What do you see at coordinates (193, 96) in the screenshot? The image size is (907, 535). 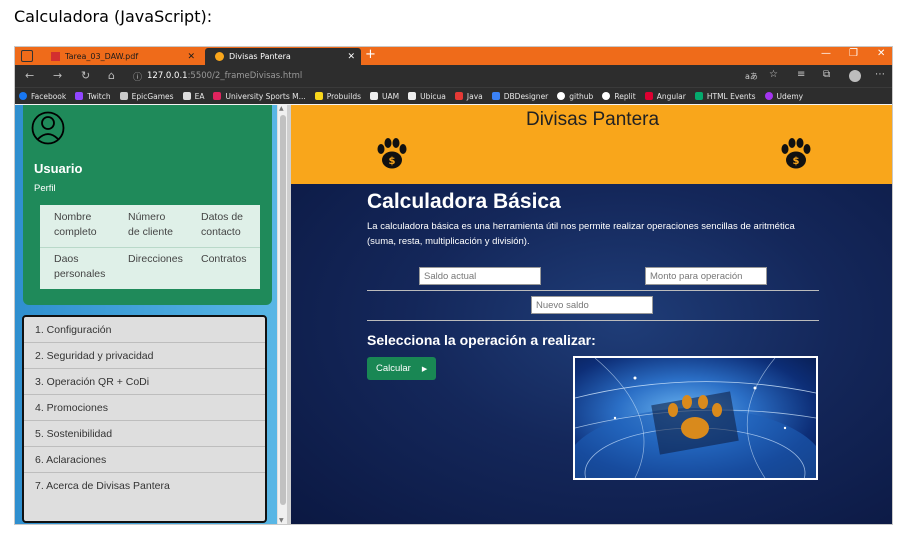 I see `bookmark-ea: EA` at bounding box center [193, 96].